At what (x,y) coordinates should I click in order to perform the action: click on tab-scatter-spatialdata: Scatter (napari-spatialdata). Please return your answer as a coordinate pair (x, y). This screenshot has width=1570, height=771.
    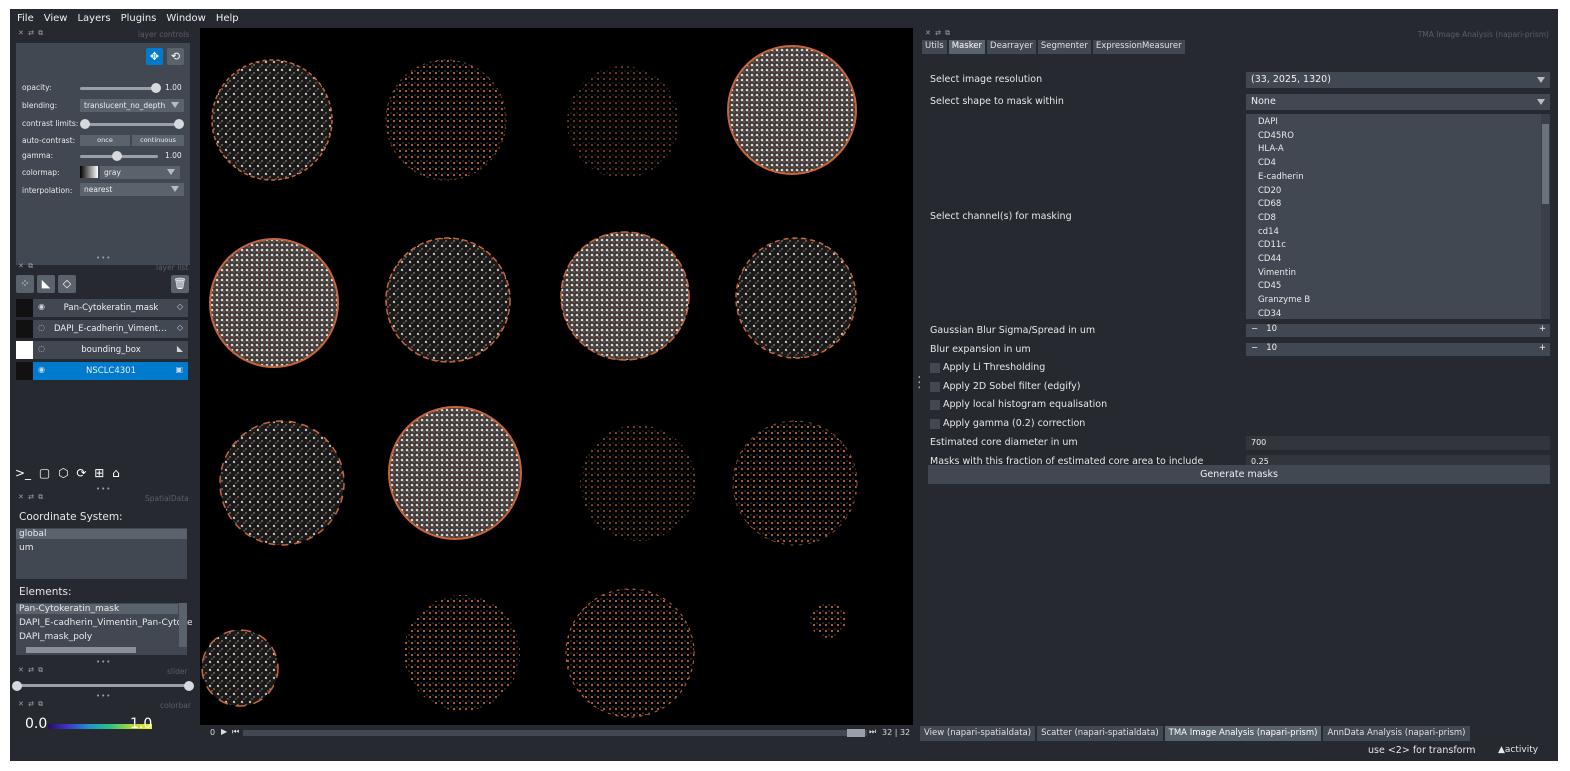
    Looking at the image, I should click on (1100, 733).